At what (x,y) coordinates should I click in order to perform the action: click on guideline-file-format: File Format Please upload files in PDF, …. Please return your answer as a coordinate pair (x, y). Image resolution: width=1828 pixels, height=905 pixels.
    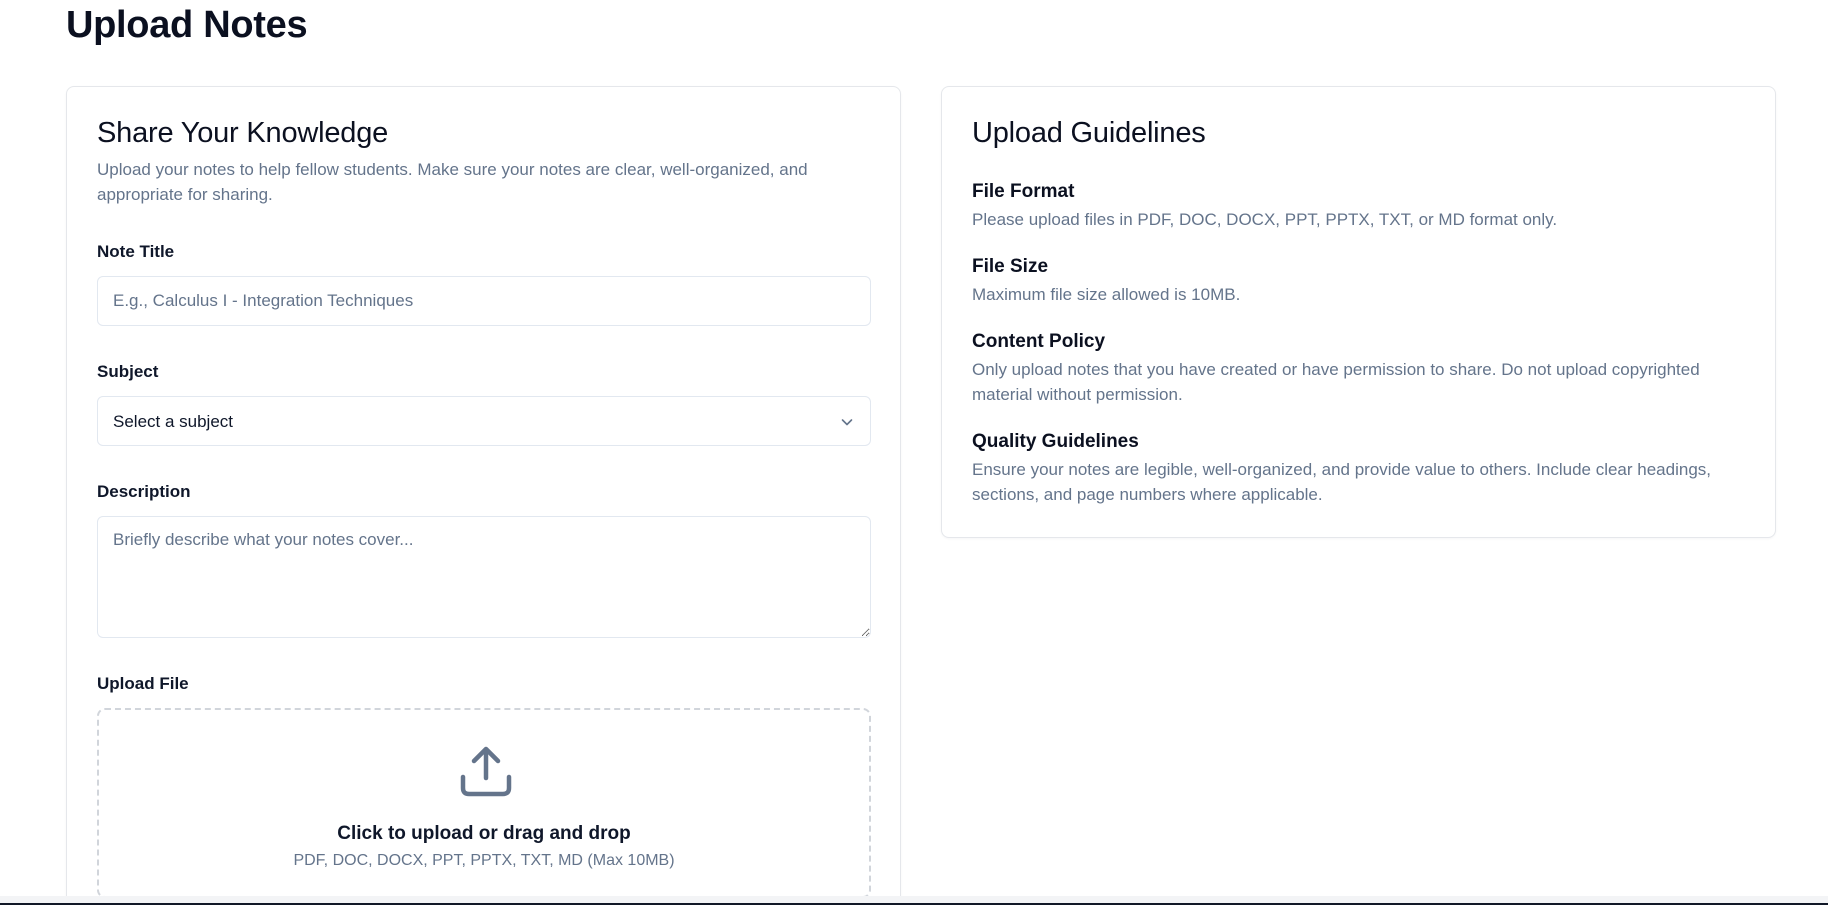
    Looking at the image, I should click on (1357, 205).